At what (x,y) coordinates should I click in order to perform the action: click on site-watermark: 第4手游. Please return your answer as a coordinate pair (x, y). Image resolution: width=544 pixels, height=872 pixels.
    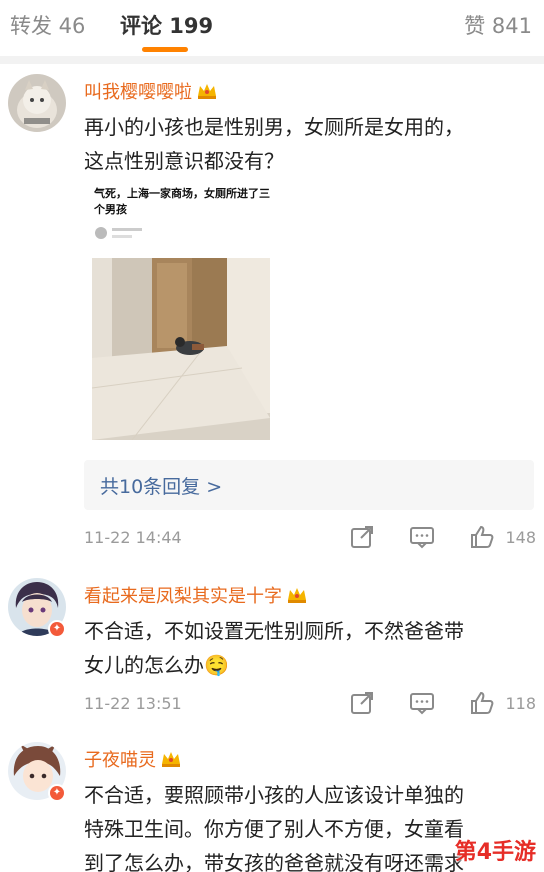
    Looking at the image, I should click on (495, 852).